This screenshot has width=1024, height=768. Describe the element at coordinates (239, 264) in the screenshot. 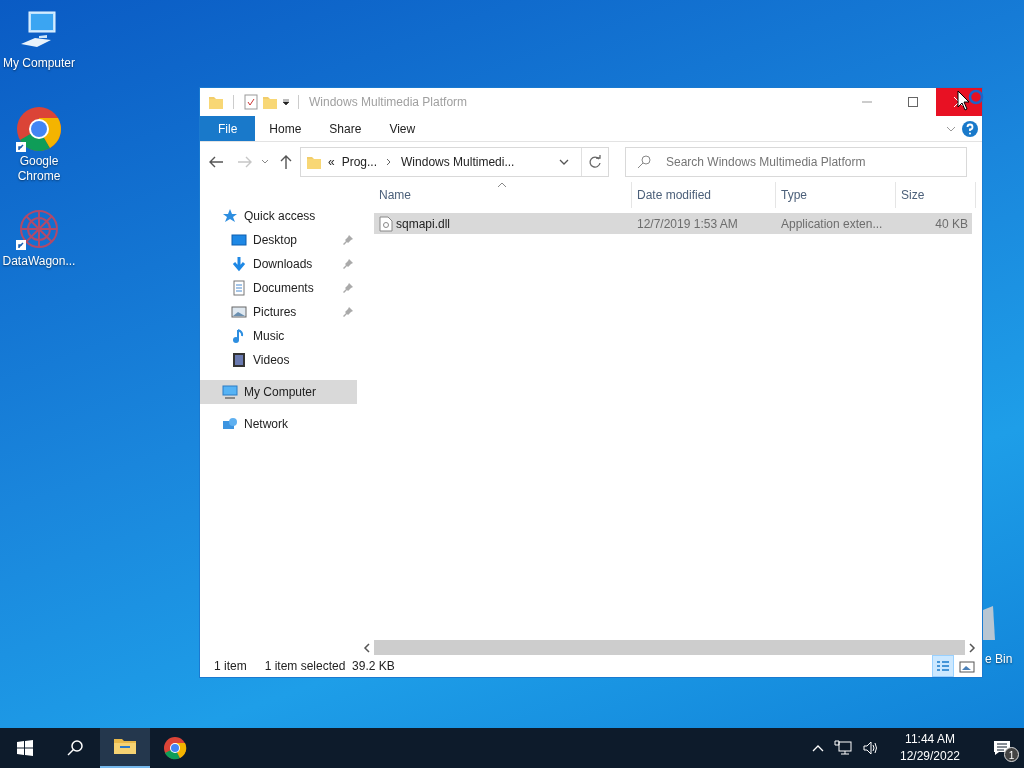

I see `download-icon` at that location.